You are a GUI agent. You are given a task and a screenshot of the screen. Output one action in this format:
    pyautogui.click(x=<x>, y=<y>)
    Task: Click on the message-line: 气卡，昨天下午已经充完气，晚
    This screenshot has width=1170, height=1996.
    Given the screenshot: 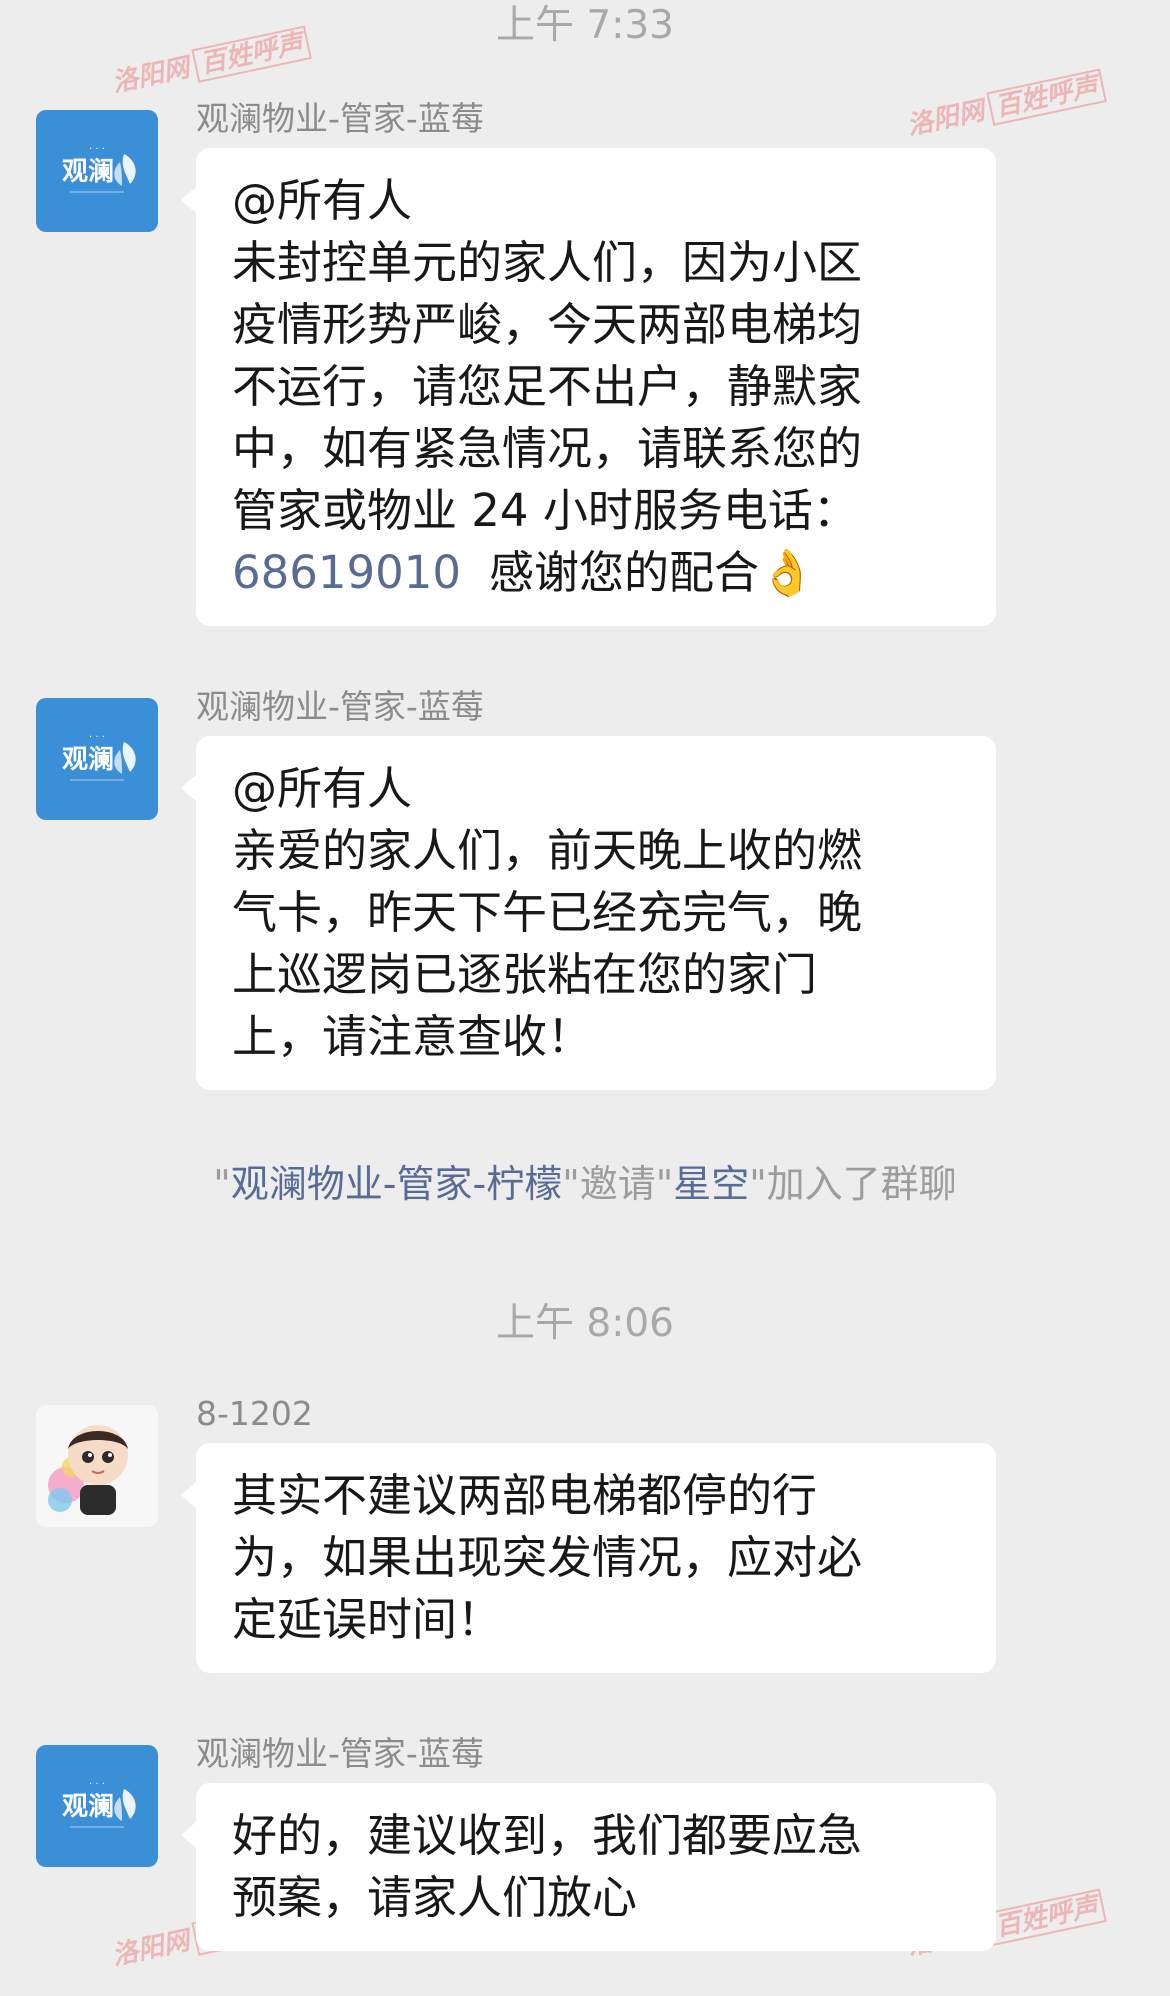 What is the action you would take?
    pyautogui.click(x=547, y=912)
    